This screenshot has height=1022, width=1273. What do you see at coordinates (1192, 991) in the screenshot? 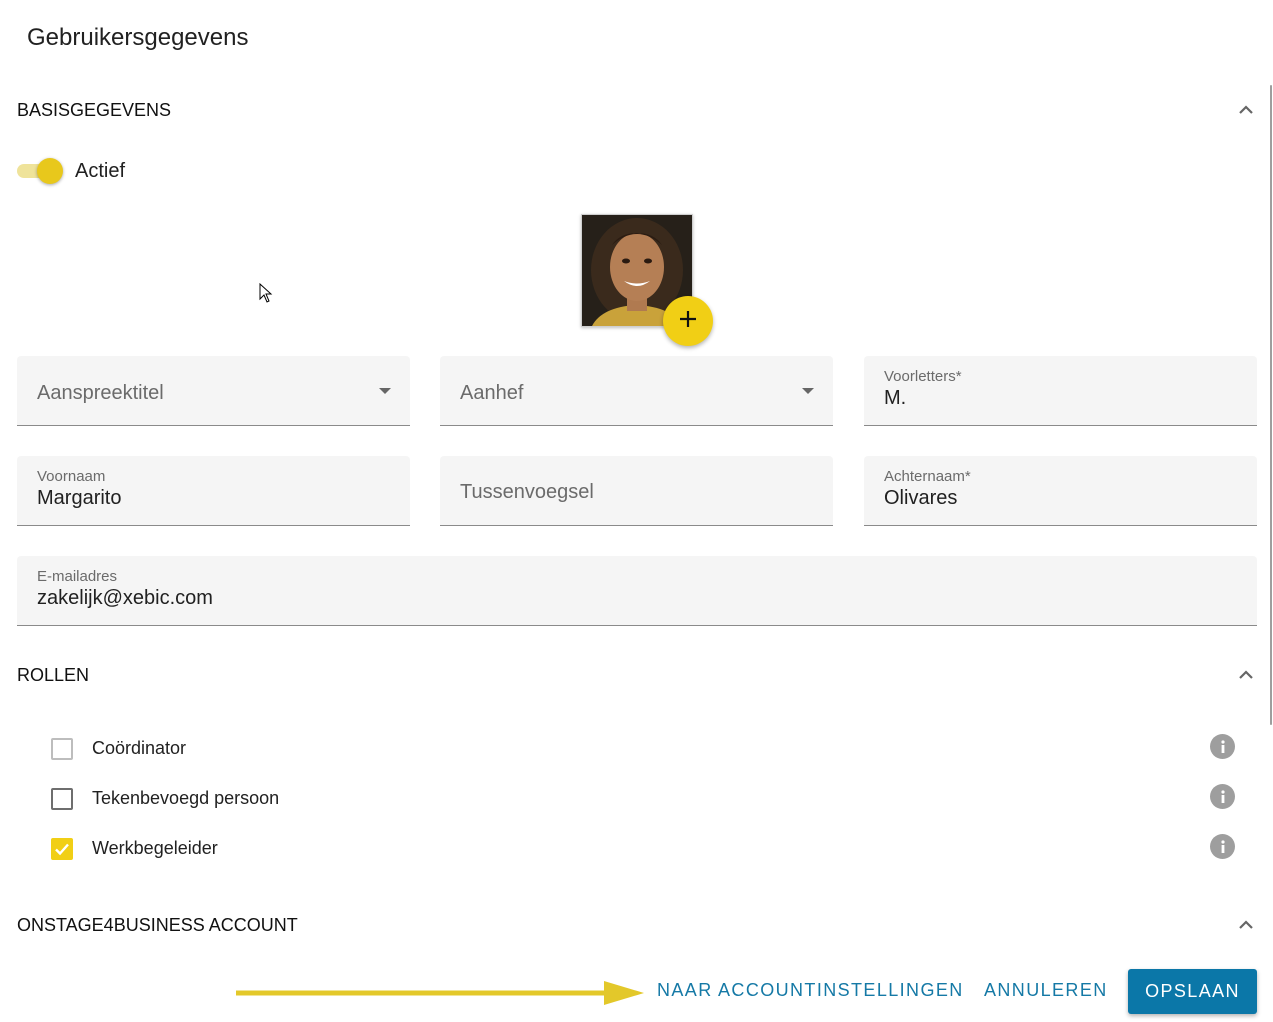
I see `save-button: OPSLAAN` at bounding box center [1192, 991].